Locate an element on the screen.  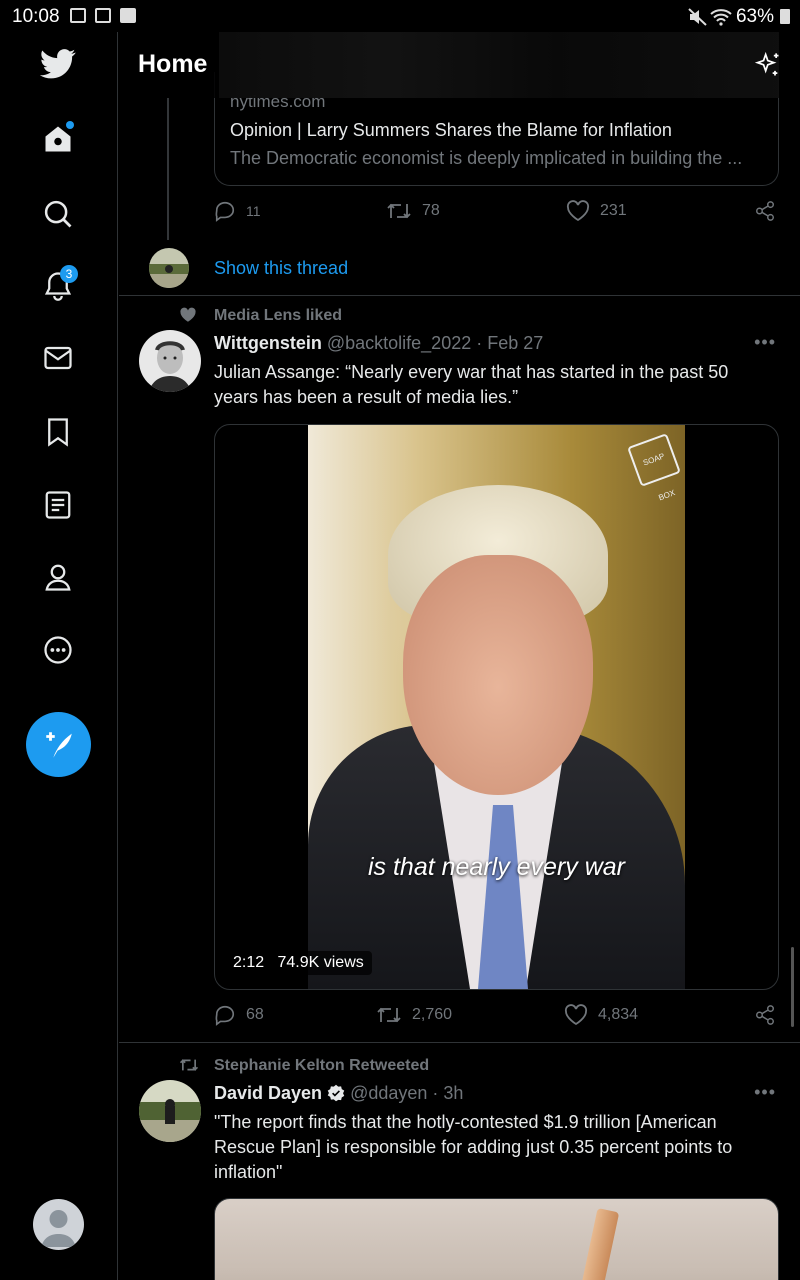
sidebar: 3 is located at coordinates (59, 656).